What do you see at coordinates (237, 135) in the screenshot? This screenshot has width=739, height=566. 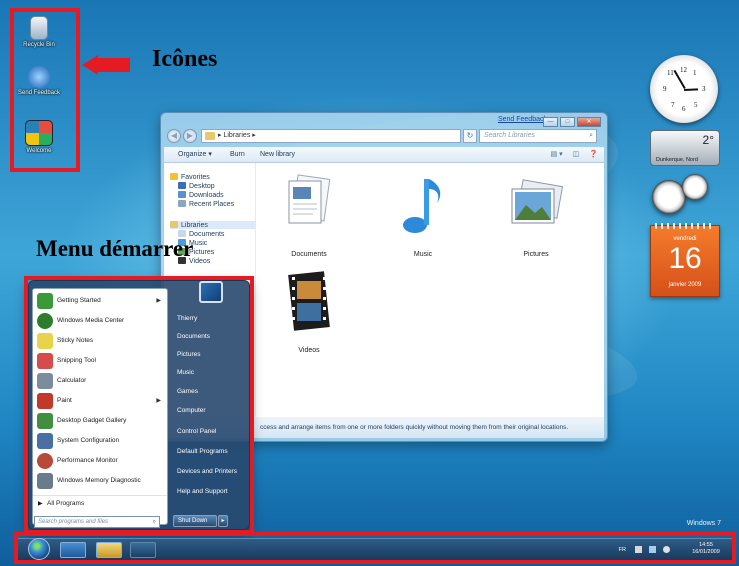 I see `address-text: Libraries` at bounding box center [237, 135].